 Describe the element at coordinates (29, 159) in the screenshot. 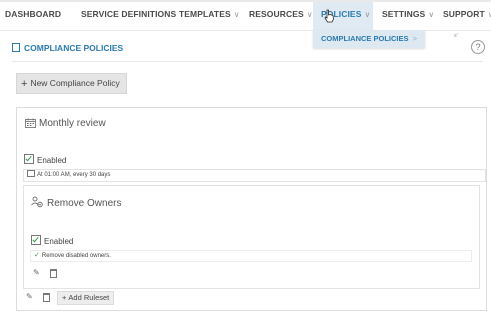

I see `policy-enabled-checkbox` at that location.